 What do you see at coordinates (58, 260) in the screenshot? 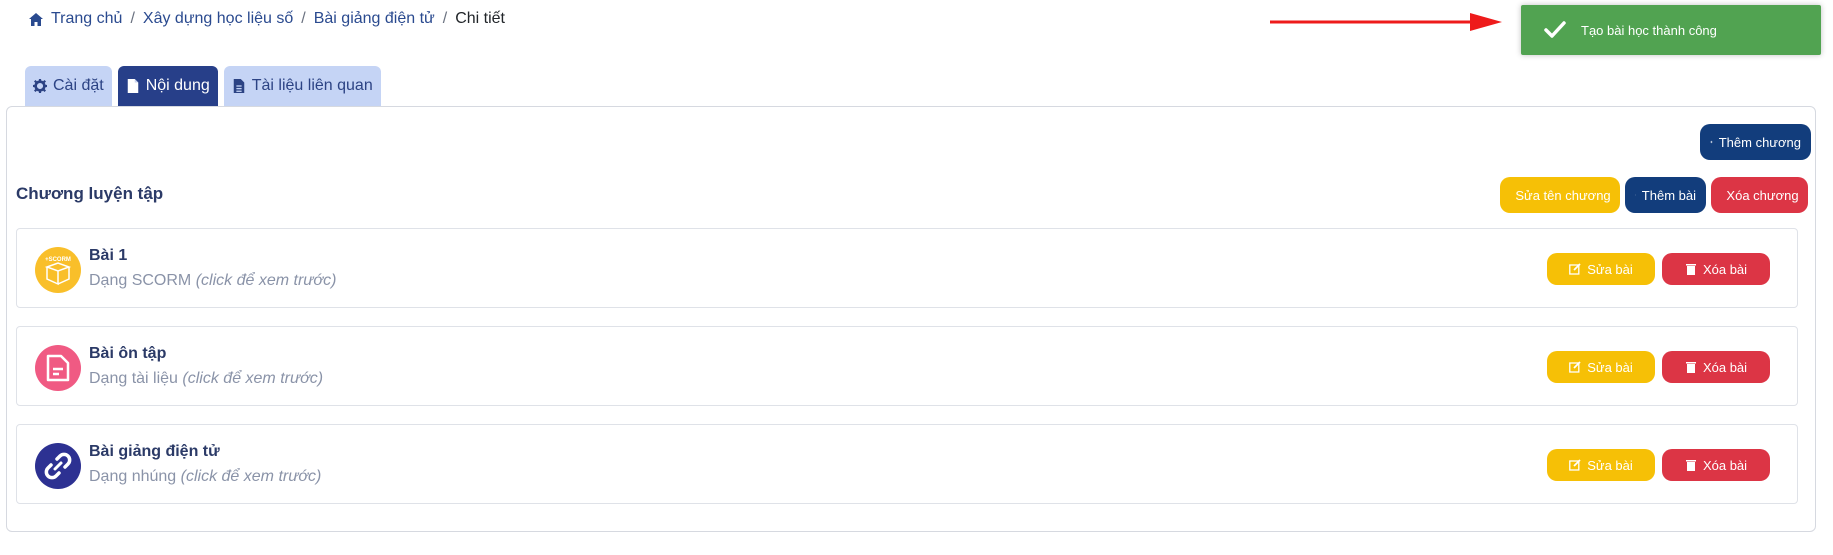
I see `svg-text: +SCORM` at bounding box center [58, 260].